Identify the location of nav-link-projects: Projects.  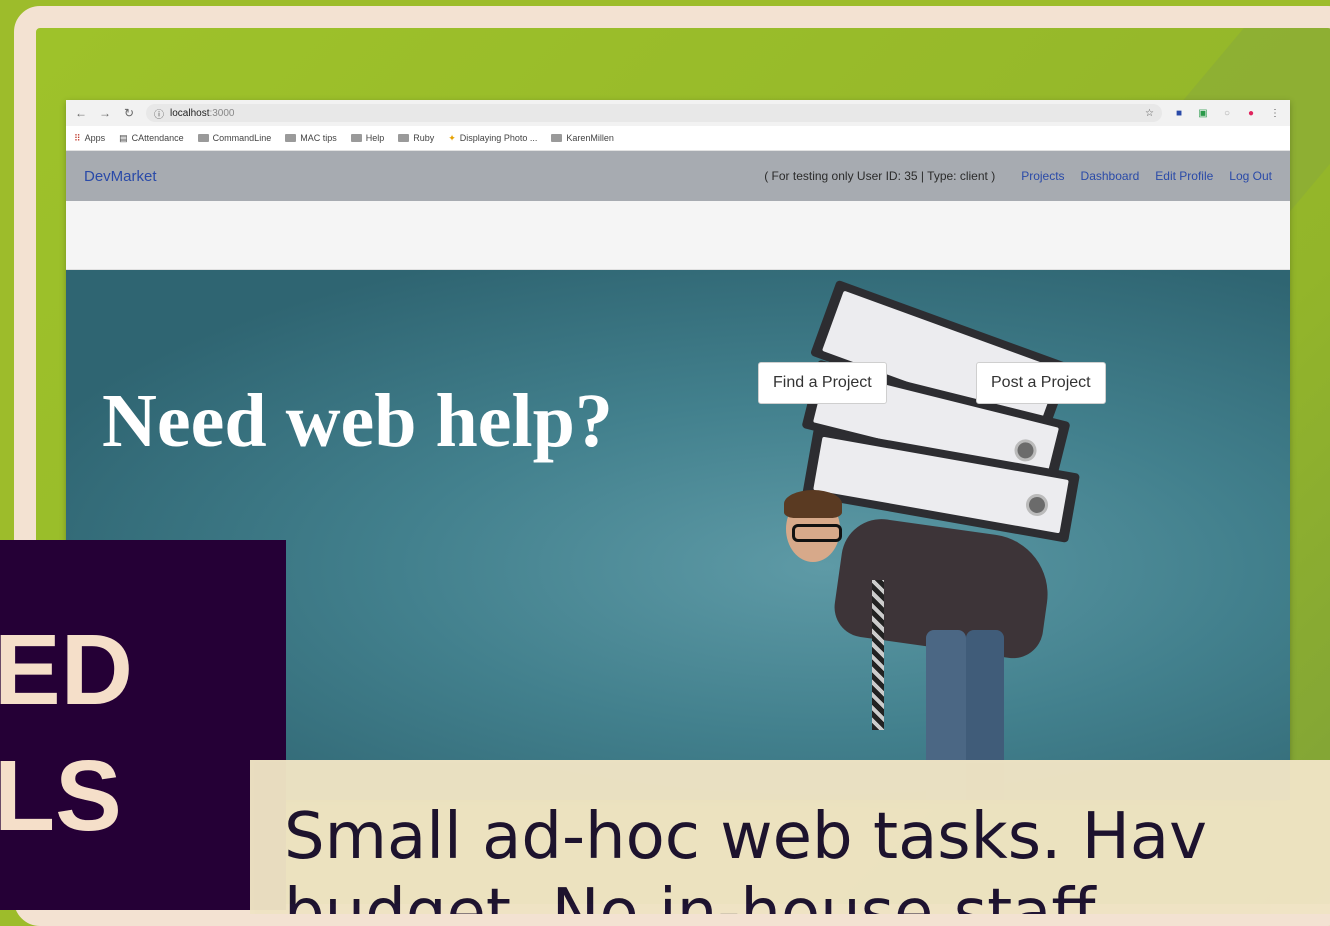
(1042, 176).